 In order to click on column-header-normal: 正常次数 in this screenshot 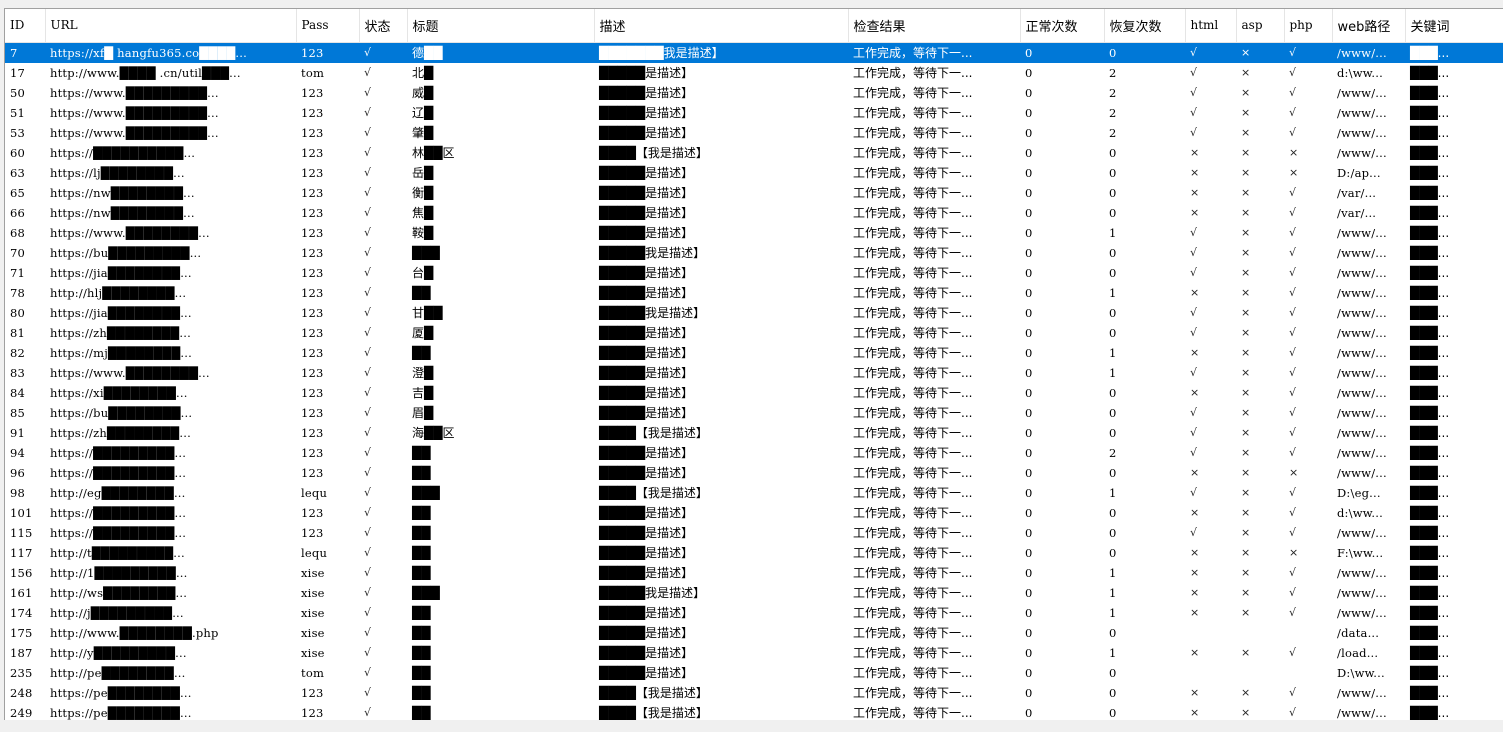, I will do `click(1062, 26)`.